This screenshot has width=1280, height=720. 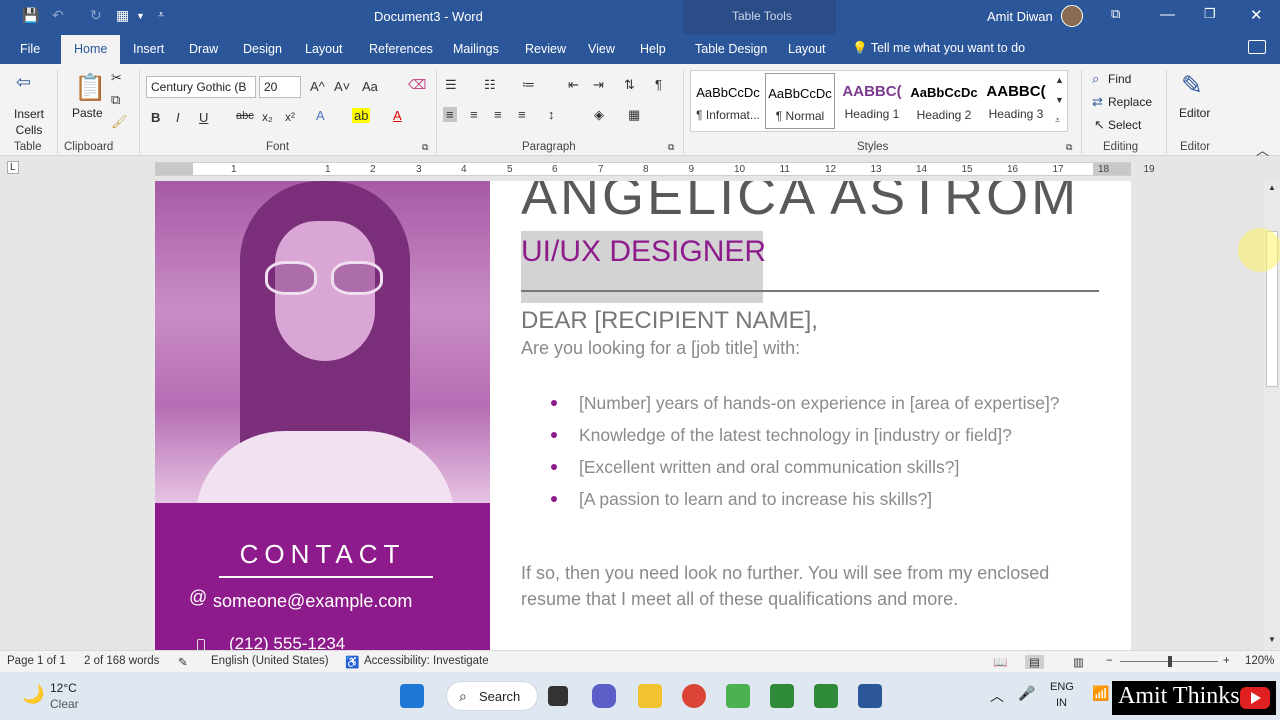 I want to click on print-layout-icon: ▤, so click(x=1034, y=662).